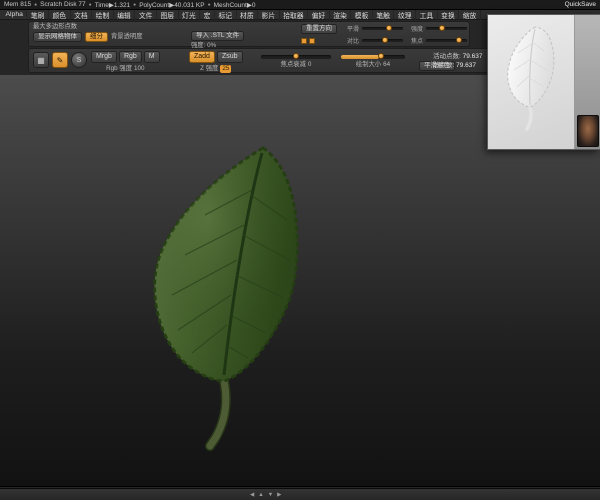 The image size is (600, 500). What do you see at coordinates (15, 14) in the screenshot?
I see `menu-item-alpha: Alpha` at bounding box center [15, 14].